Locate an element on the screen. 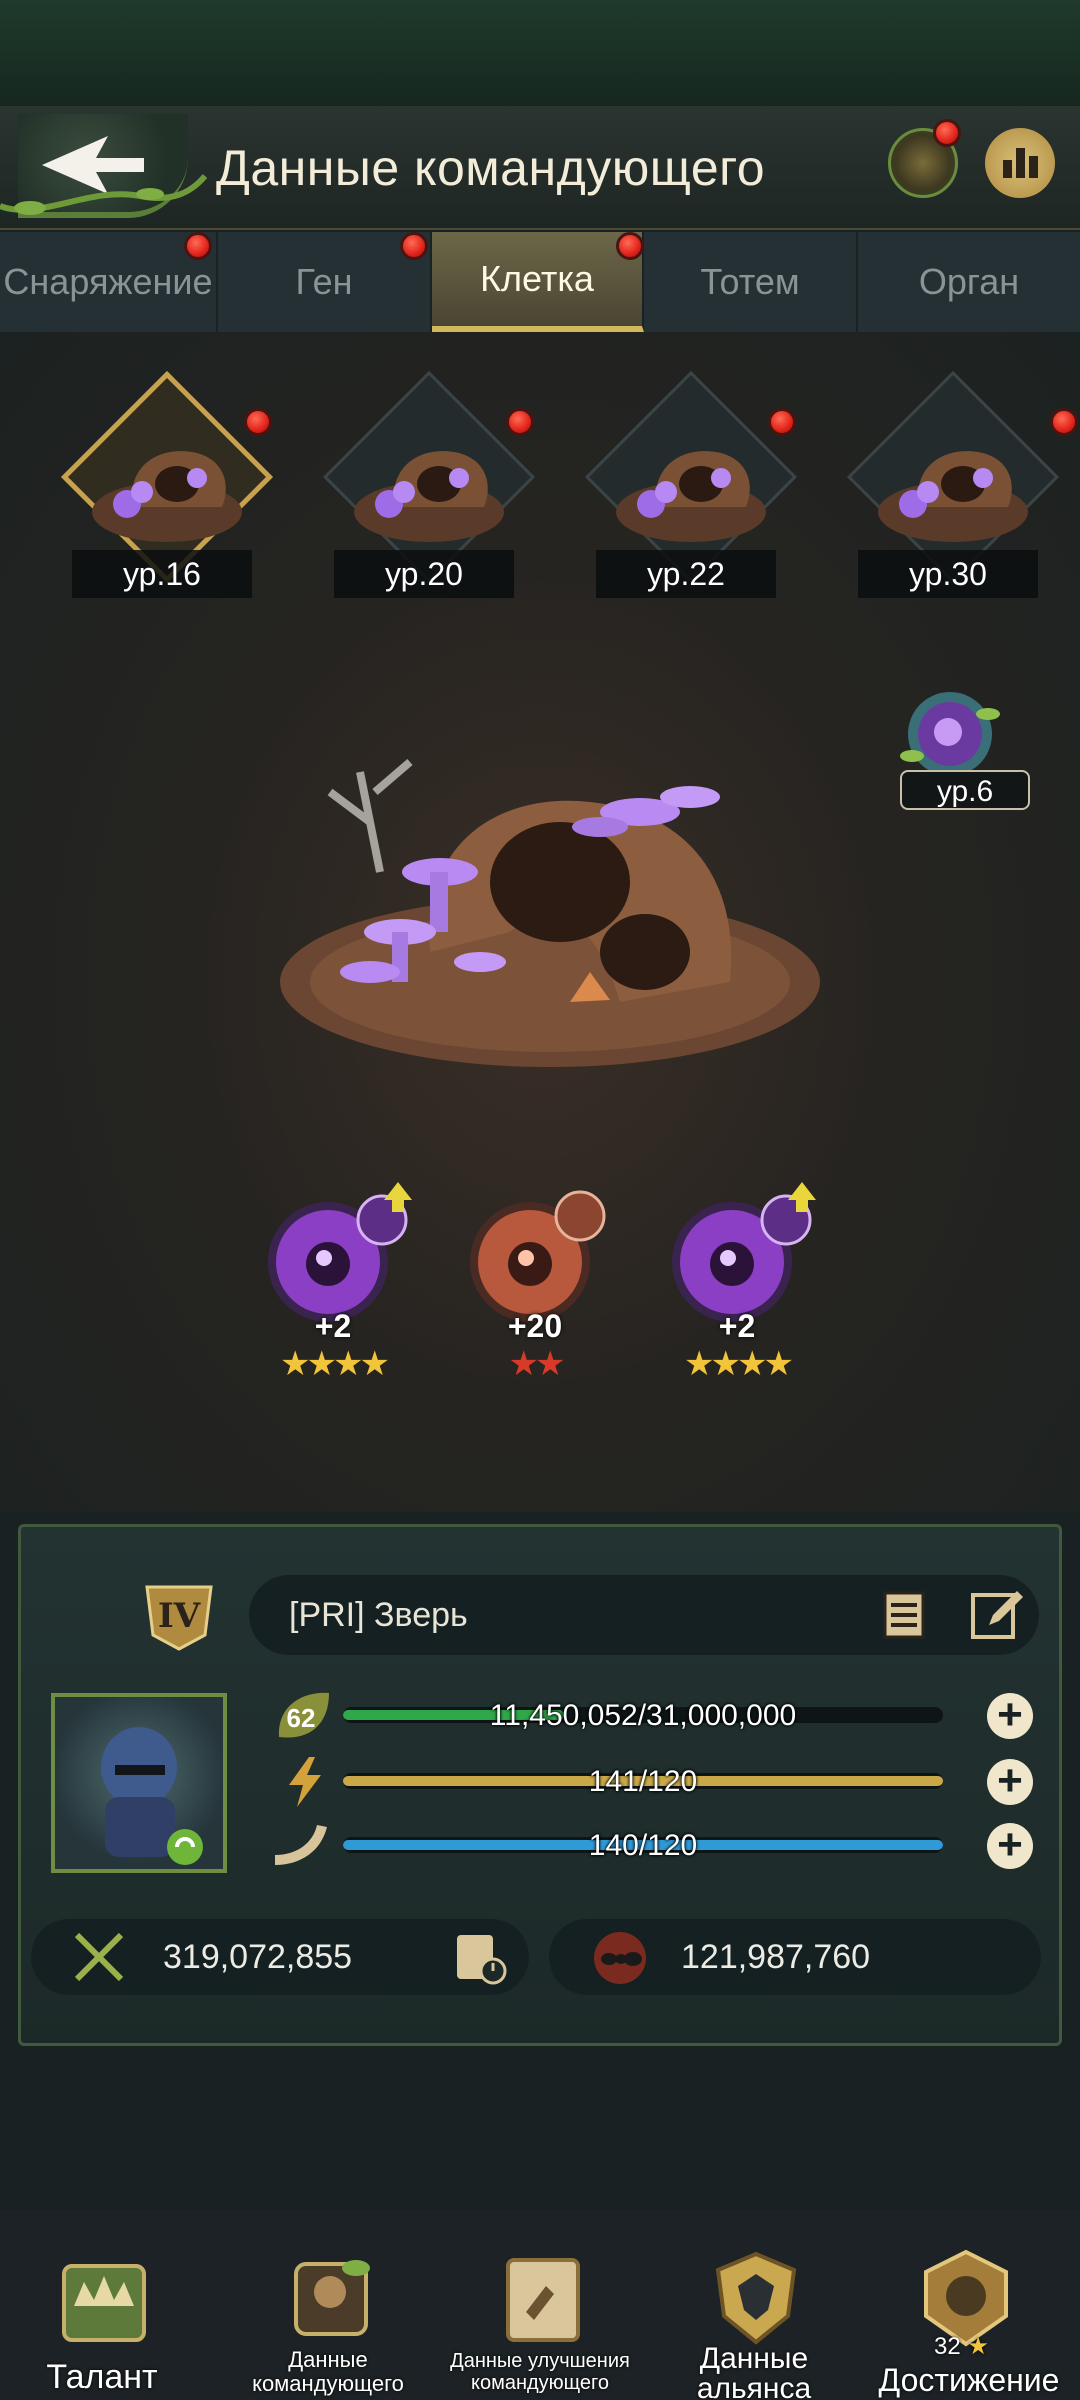  tab-label: Орган is located at coordinates (969, 281).